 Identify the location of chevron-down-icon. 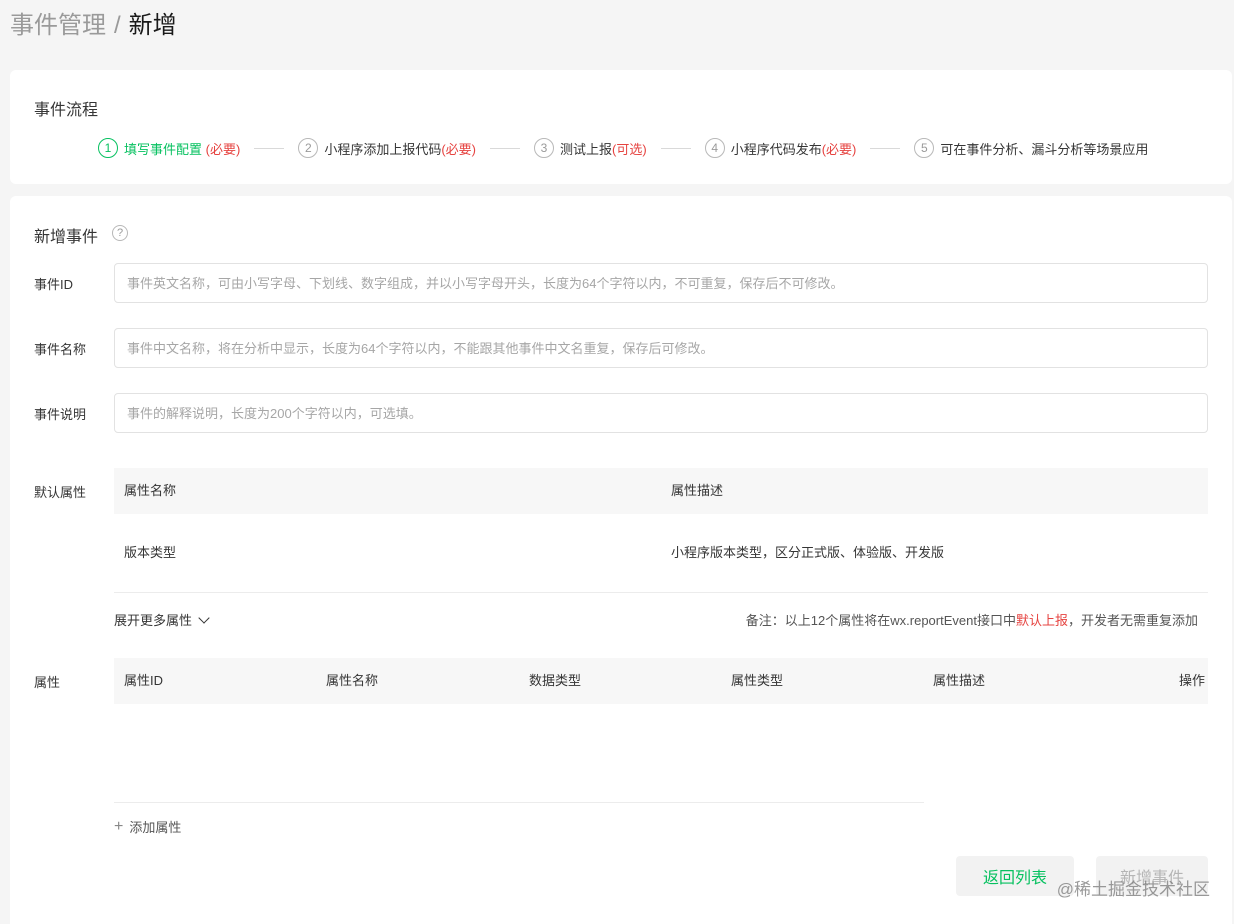
(204, 617).